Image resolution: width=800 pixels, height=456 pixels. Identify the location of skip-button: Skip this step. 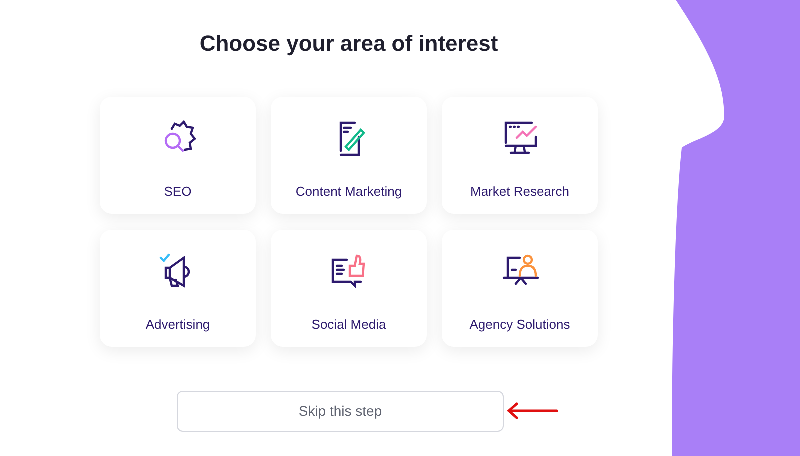
(340, 411).